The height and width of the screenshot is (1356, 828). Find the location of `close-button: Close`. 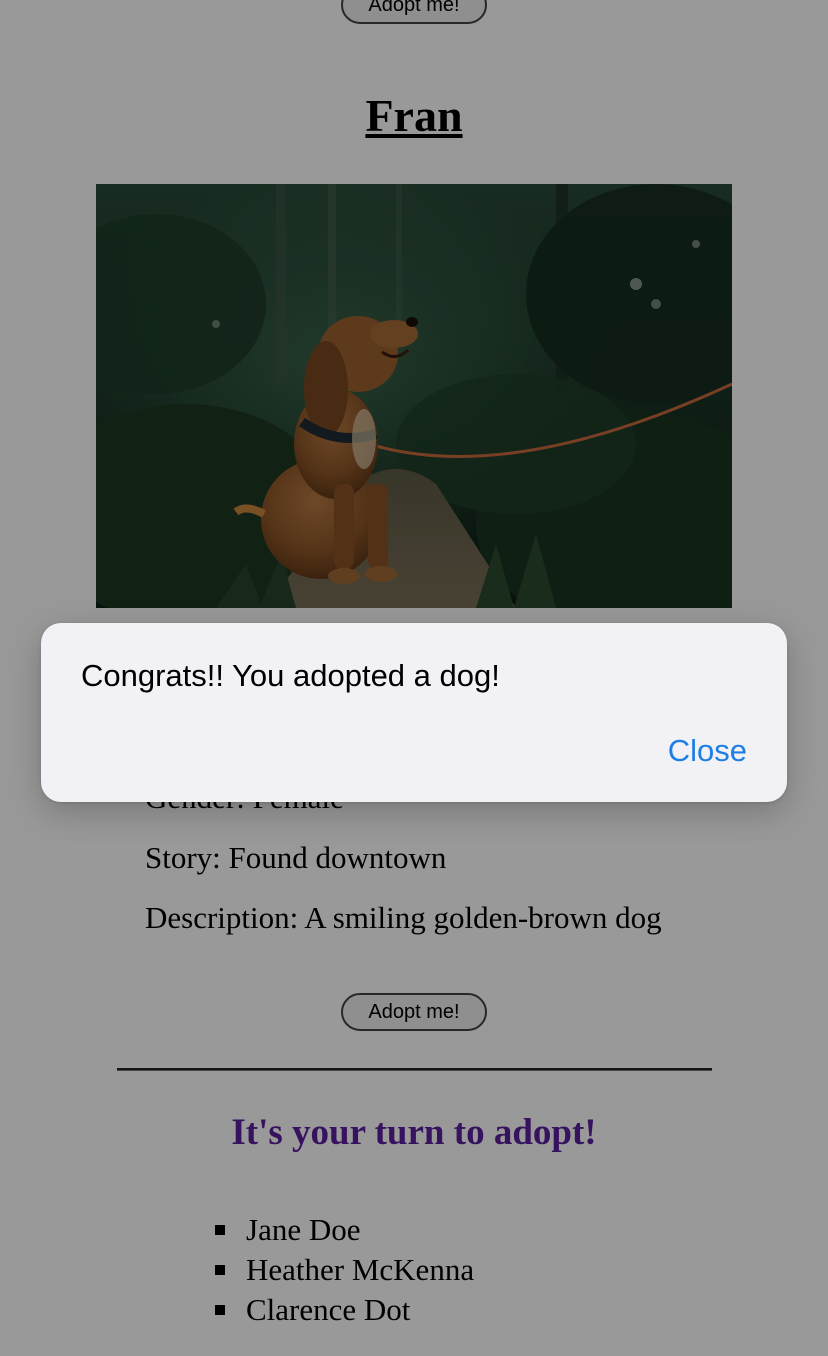

close-button: Close is located at coordinates (707, 751).